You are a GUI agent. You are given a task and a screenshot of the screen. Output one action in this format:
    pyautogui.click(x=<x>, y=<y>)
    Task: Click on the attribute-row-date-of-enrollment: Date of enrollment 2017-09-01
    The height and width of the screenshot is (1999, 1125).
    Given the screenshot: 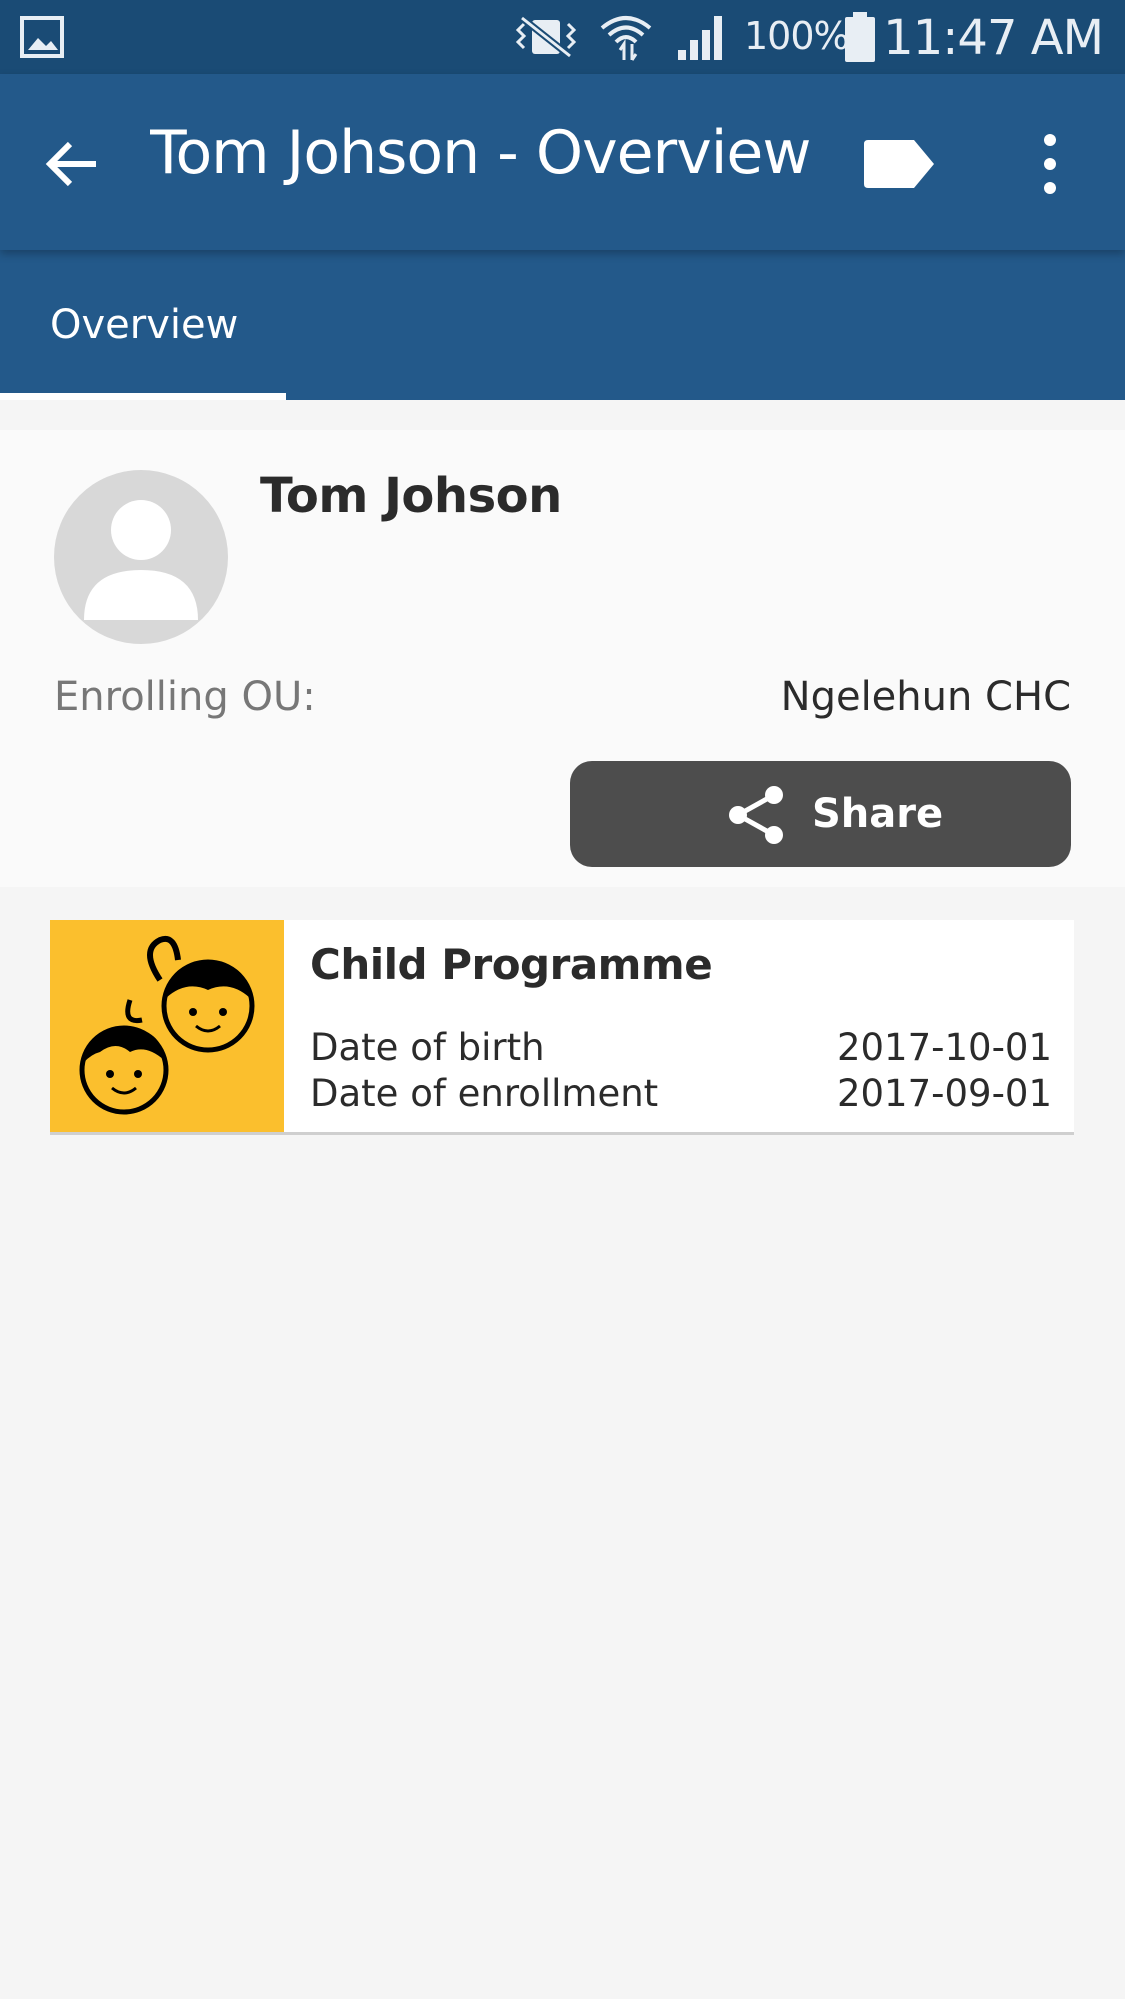 What is the action you would take?
    pyautogui.click(x=681, y=1094)
    